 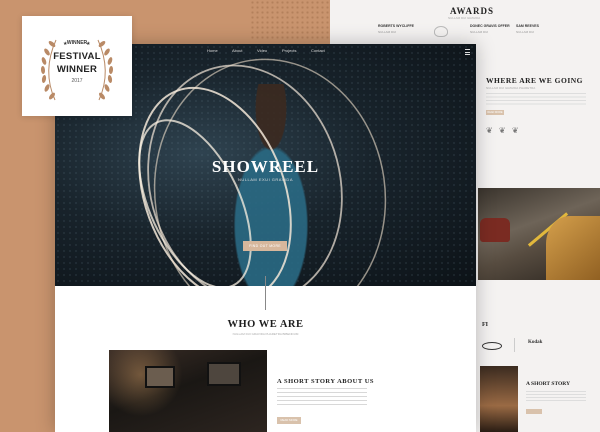 What do you see at coordinates (77, 56) in the screenshot?
I see `festival-label: FESTIVAL` at bounding box center [77, 56].